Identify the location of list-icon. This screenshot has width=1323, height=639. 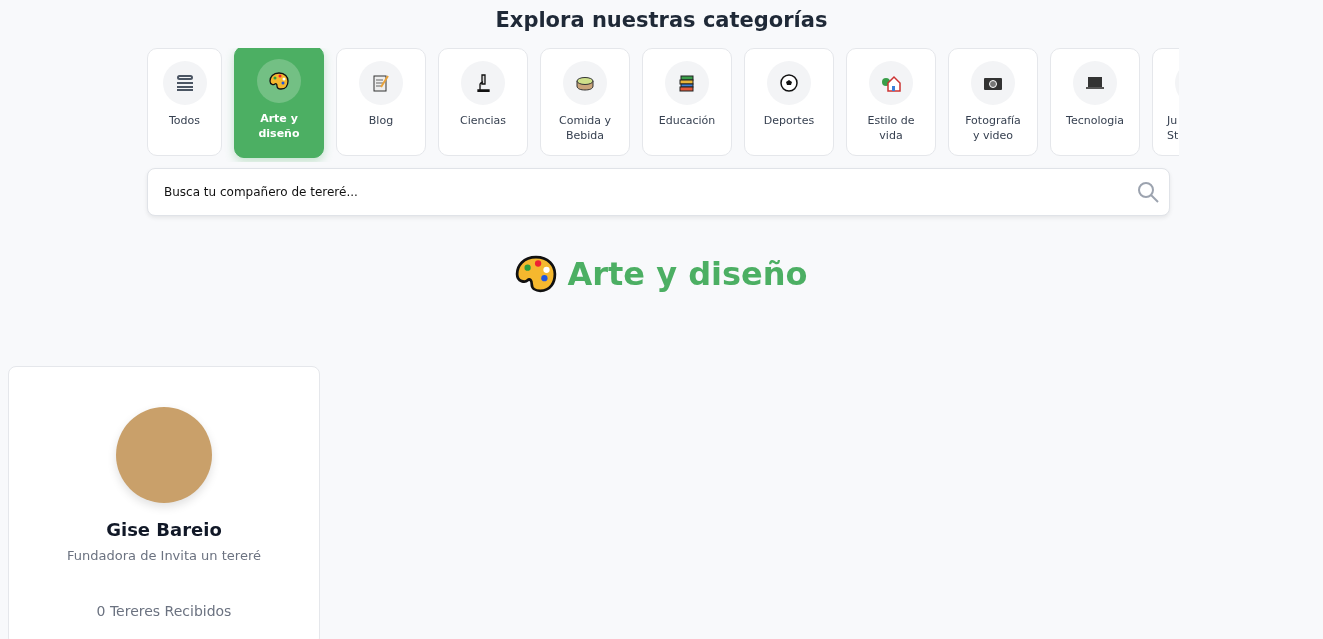
(184, 83).